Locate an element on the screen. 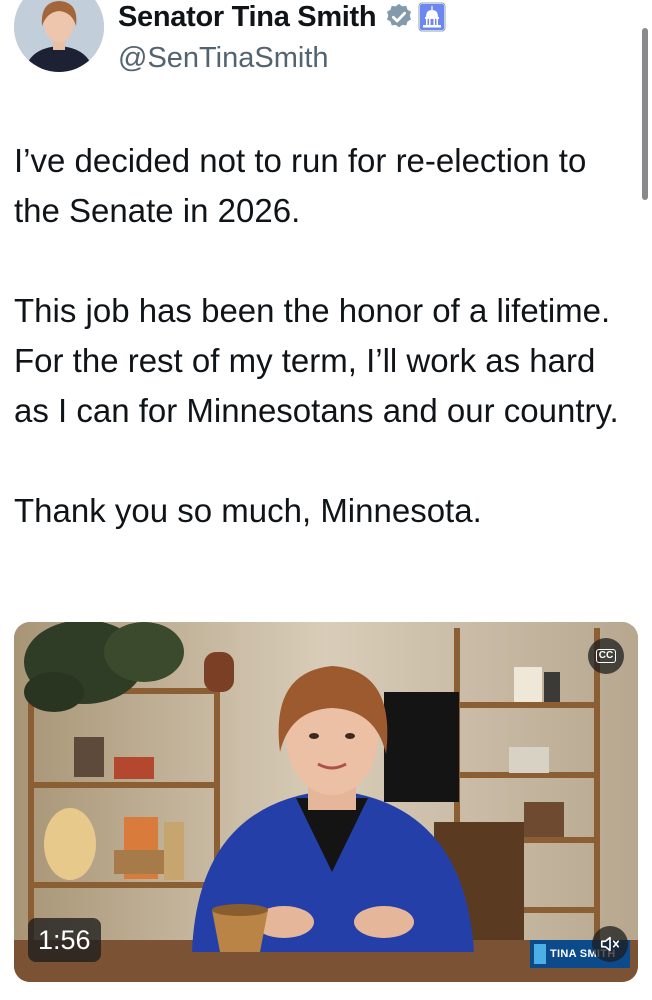 Image resolution: width=652 pixels, height=1000 pixels. cc-icon: CC is located at coordinates (606, 656).